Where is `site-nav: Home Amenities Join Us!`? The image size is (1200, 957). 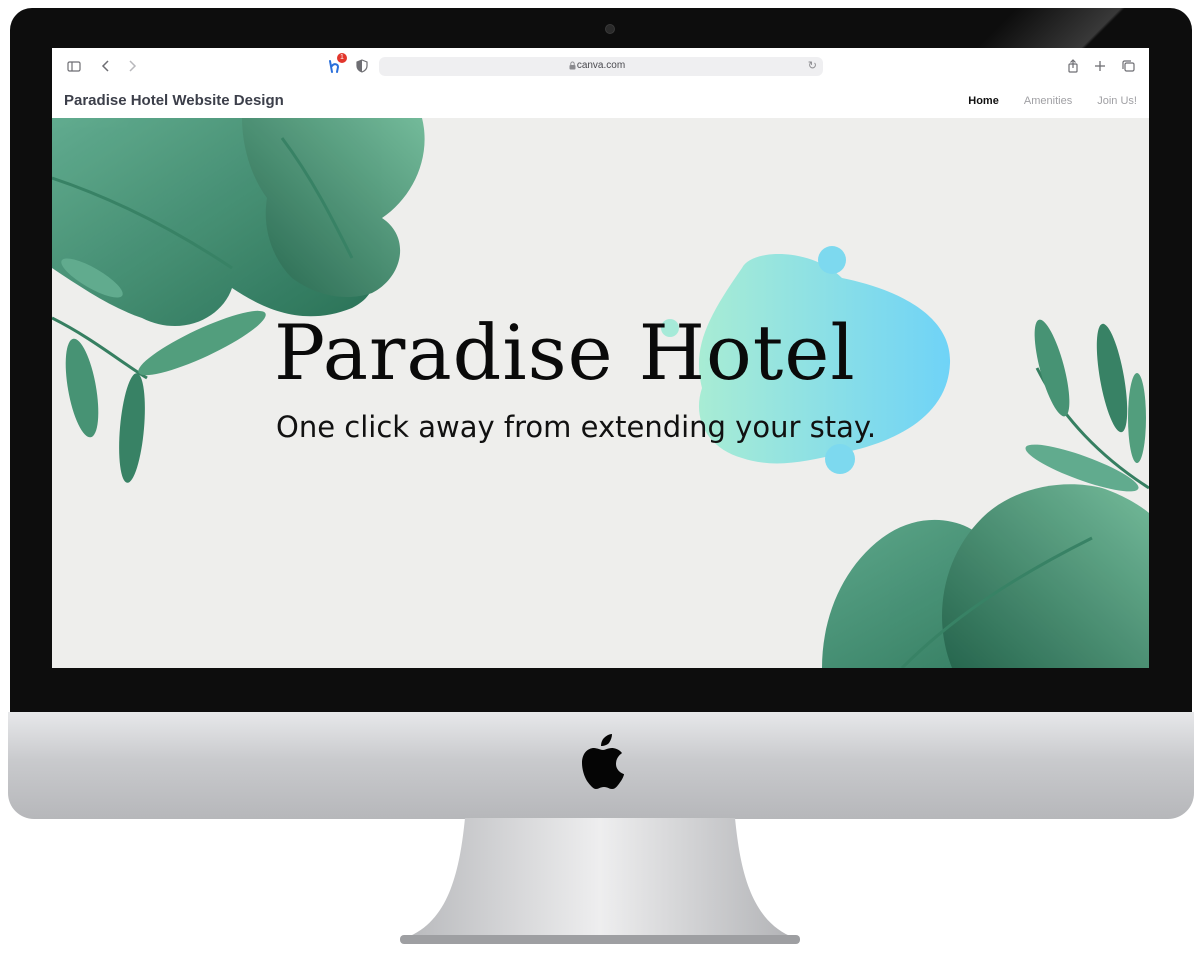
site-nav: Home Amenities Join Us! is located at coordinates (1041, 101).